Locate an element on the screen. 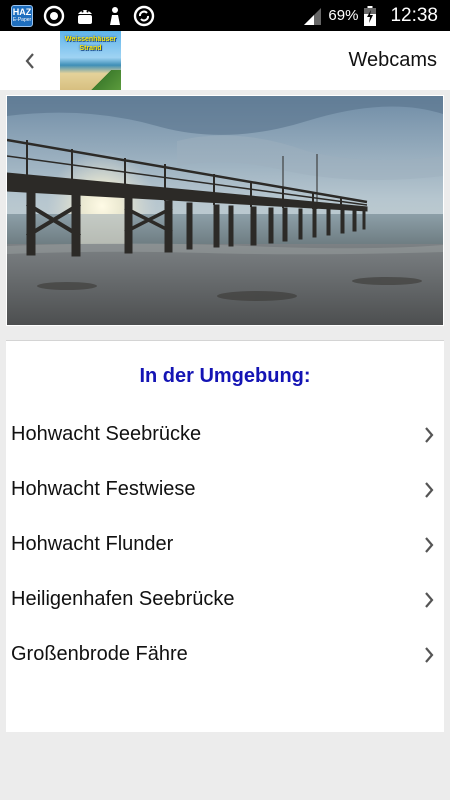 This screenshot has height=800, width=450. logo-grass is located at coordinates (106, 80).